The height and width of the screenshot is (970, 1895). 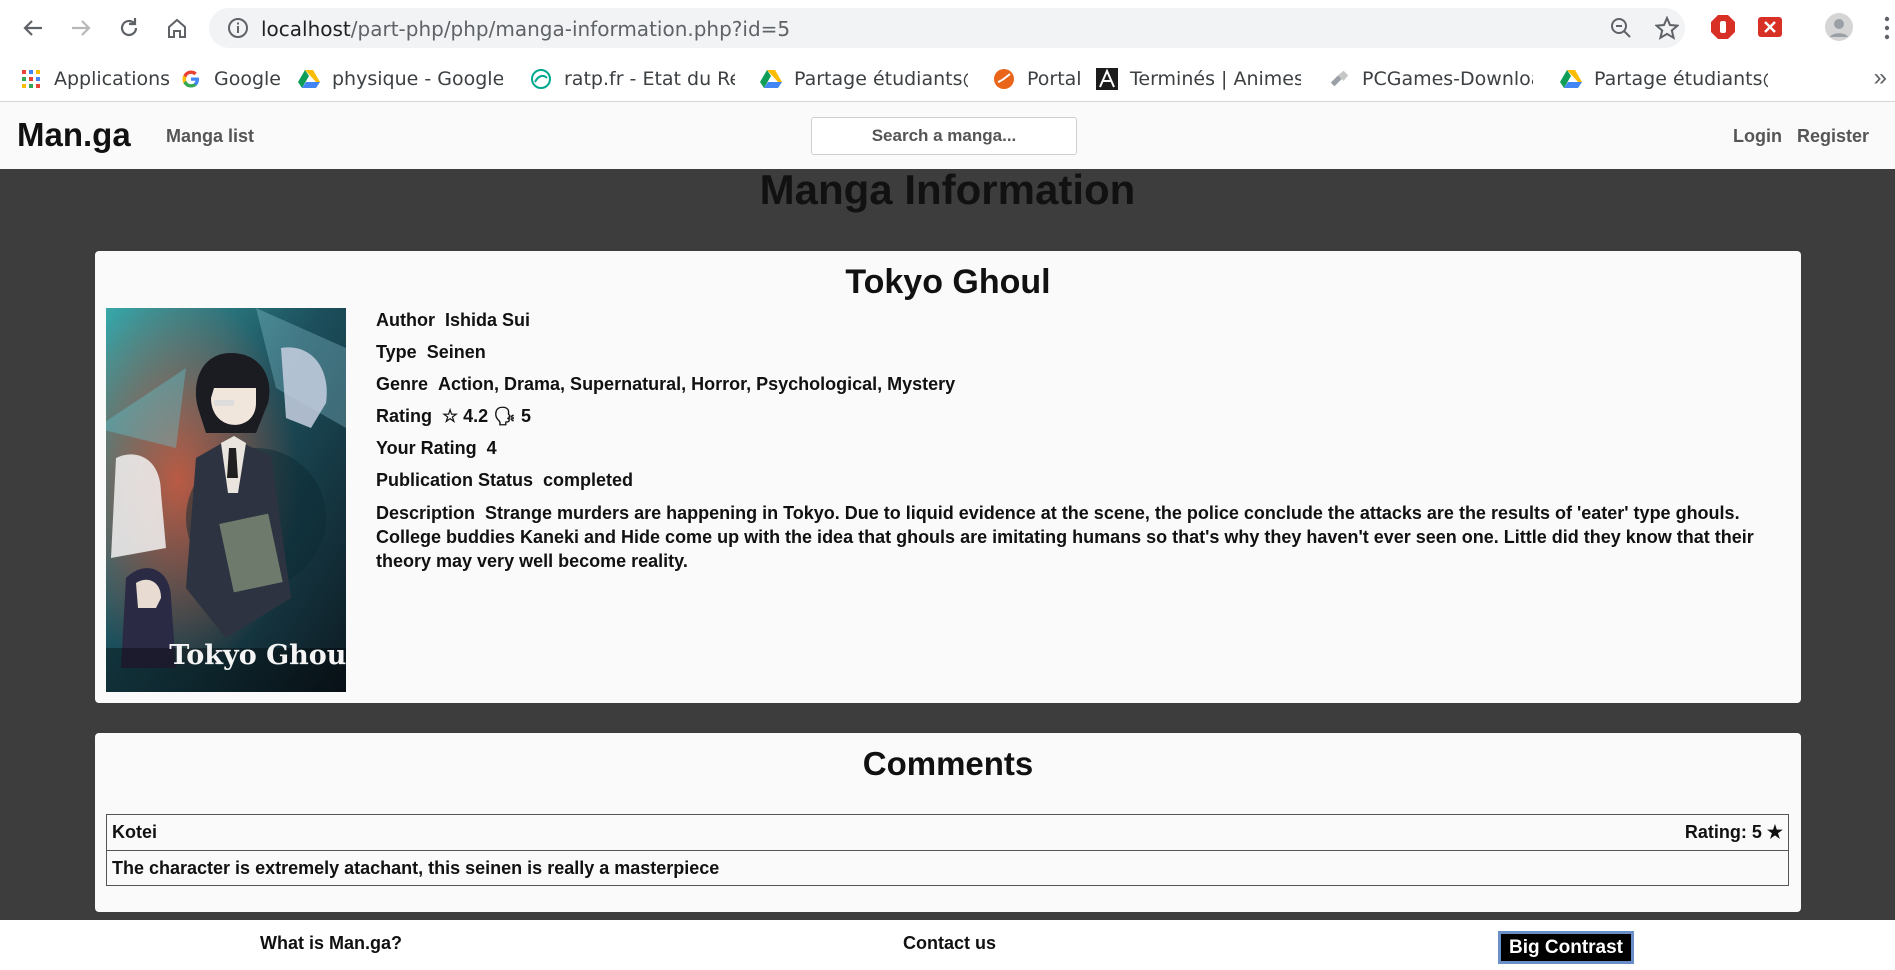 I want to click on nav-manga-list: Manga list, so click(x=210, y=136).